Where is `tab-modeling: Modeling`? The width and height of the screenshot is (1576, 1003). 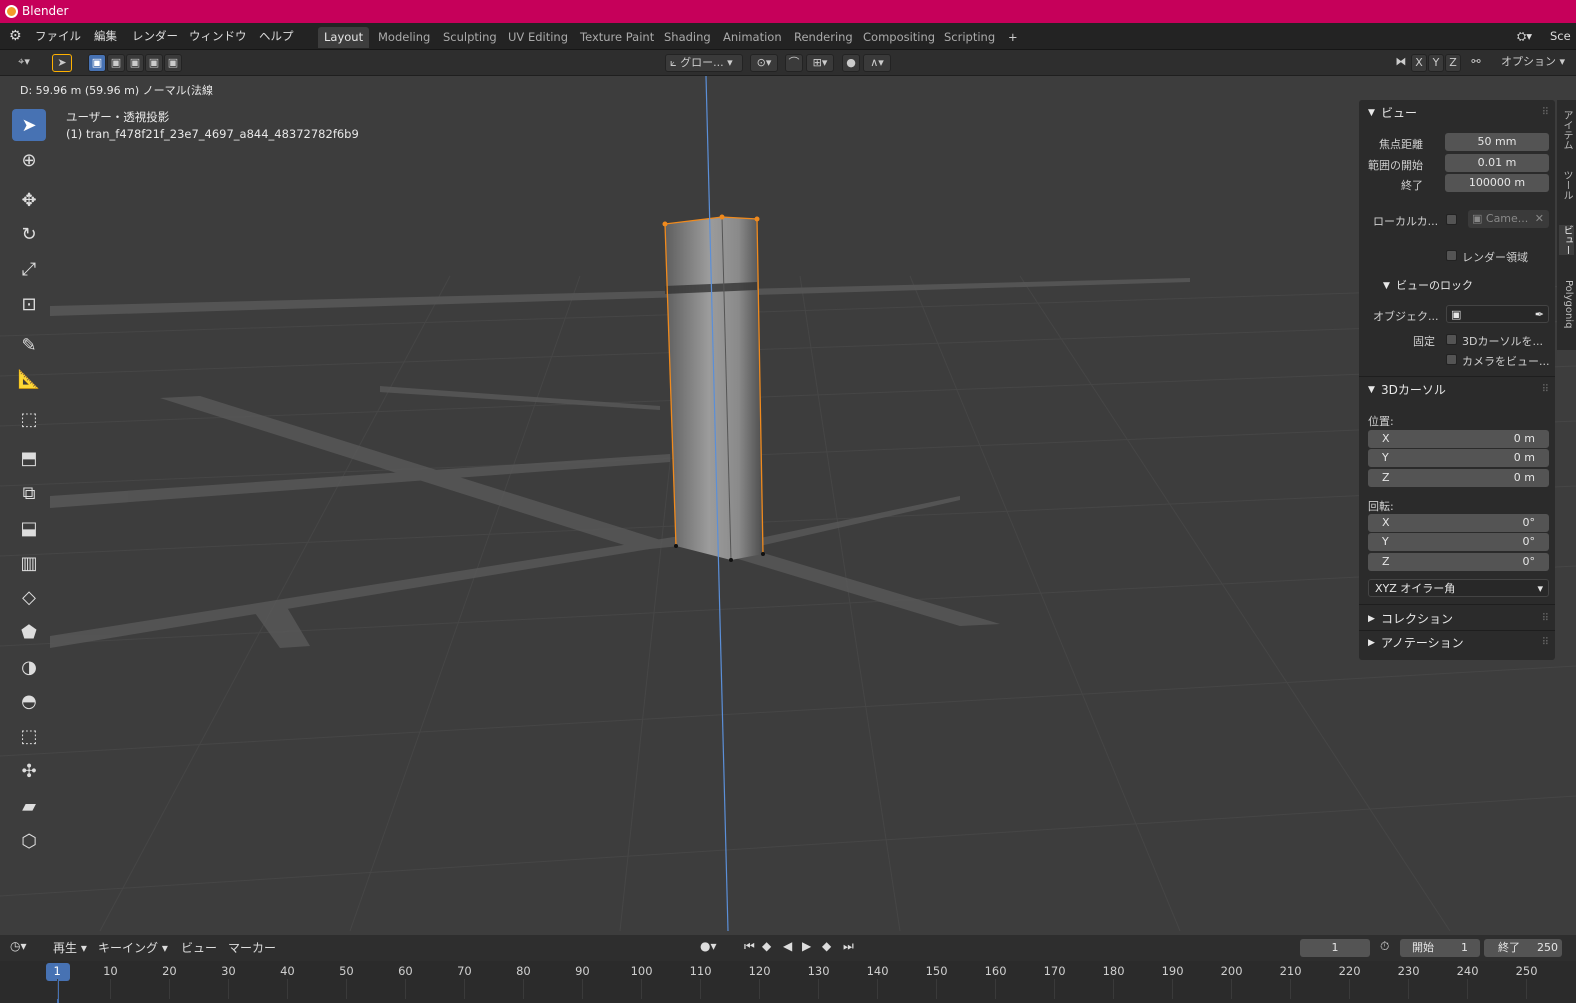
tab-modeling: Modeling is located at coordinates (404, 37).